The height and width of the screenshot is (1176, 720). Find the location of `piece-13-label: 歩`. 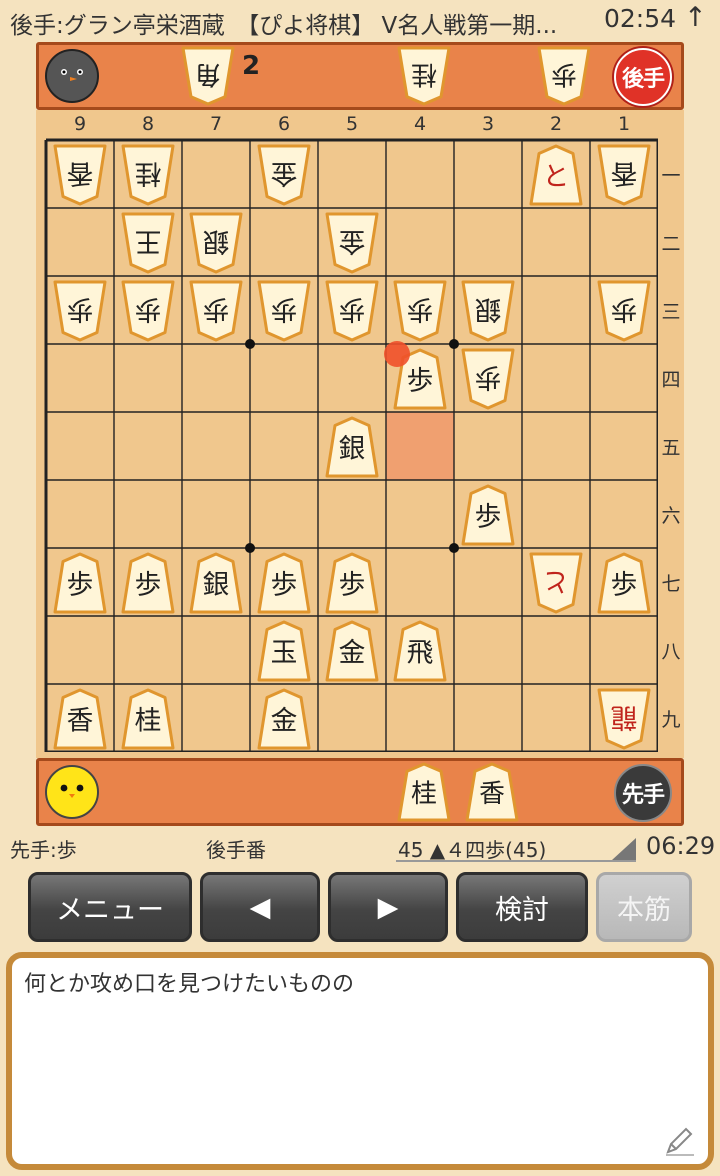

piece-13-label: 歩 is located at coordinates (624, 309).